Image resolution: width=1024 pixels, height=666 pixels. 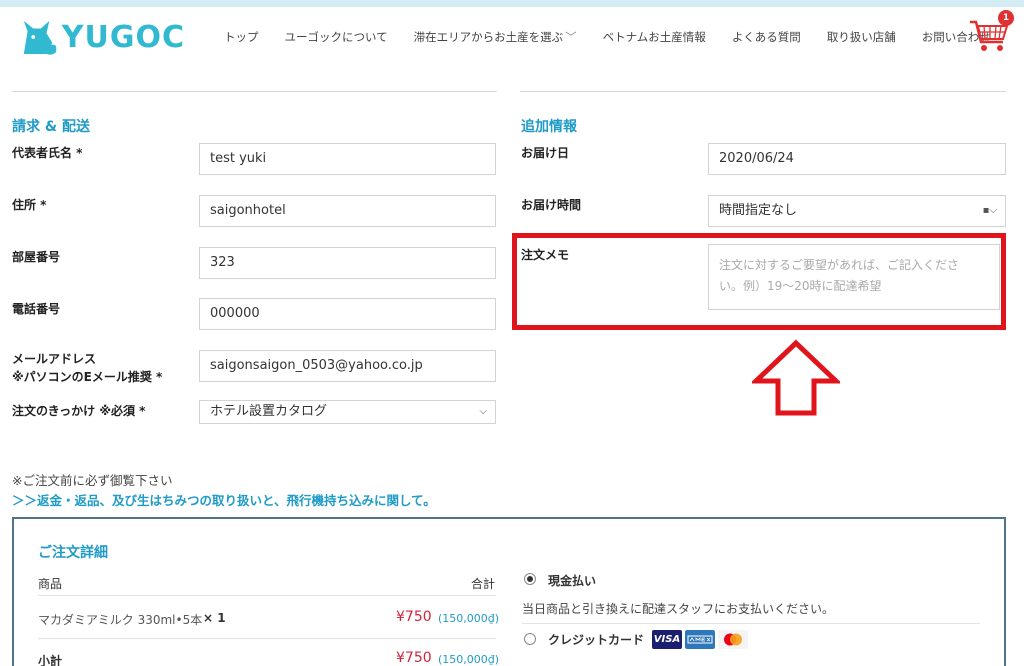 What do you see at coordinates (414, 658) in the screenshot?
I see `subtotal-price: ¥750` at bounding box center [414, 658].